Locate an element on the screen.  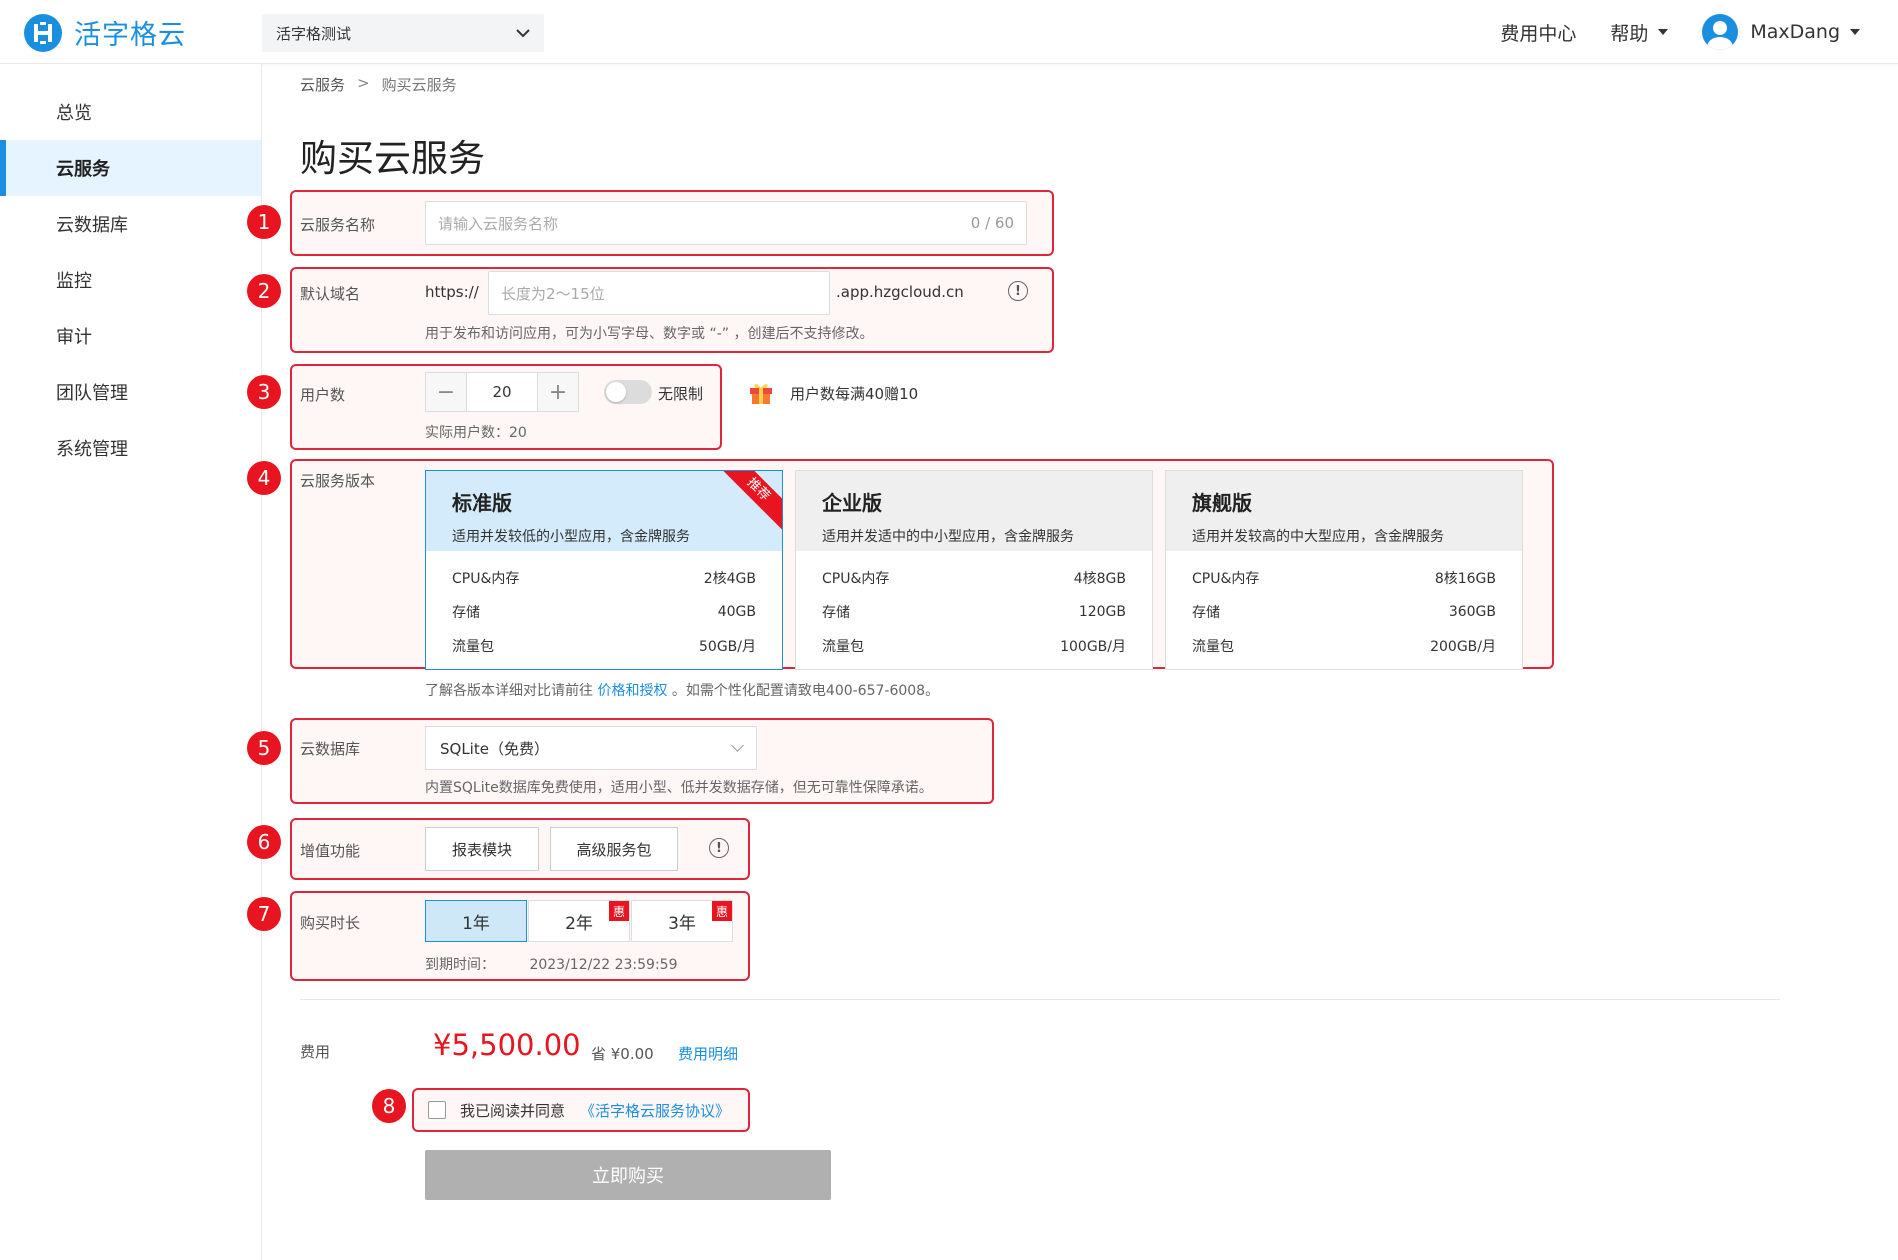
users-value: 20 is located at coordinates (502, 392).